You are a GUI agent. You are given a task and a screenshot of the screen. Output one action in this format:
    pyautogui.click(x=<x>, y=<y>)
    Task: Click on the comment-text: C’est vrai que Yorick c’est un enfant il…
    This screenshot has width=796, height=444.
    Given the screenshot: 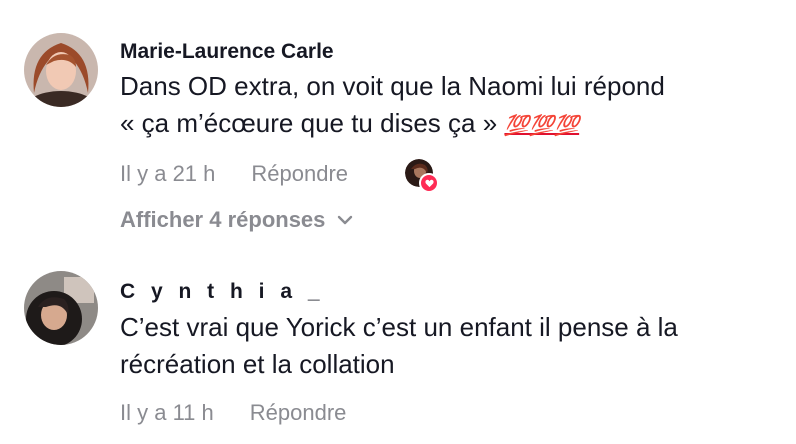 What is the action you would take?
    pyautogui.click(x=445, y=346)
    